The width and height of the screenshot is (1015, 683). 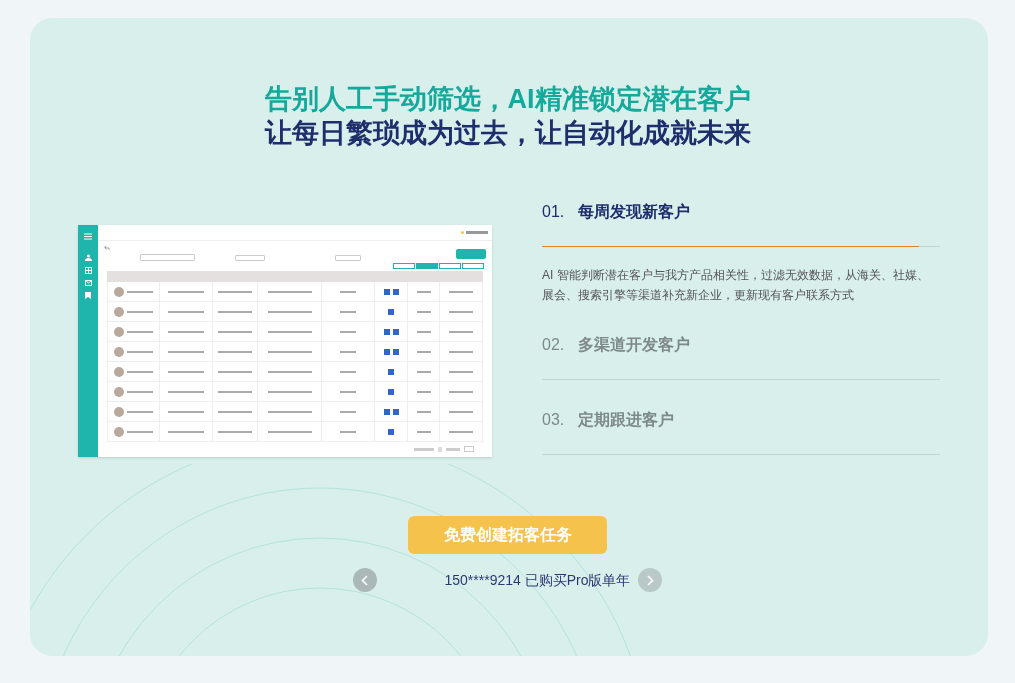 What do you see at coordinates (364, 580) in the screenshot?
I see `chevron-left-icon` at bounding box center [364, 580].